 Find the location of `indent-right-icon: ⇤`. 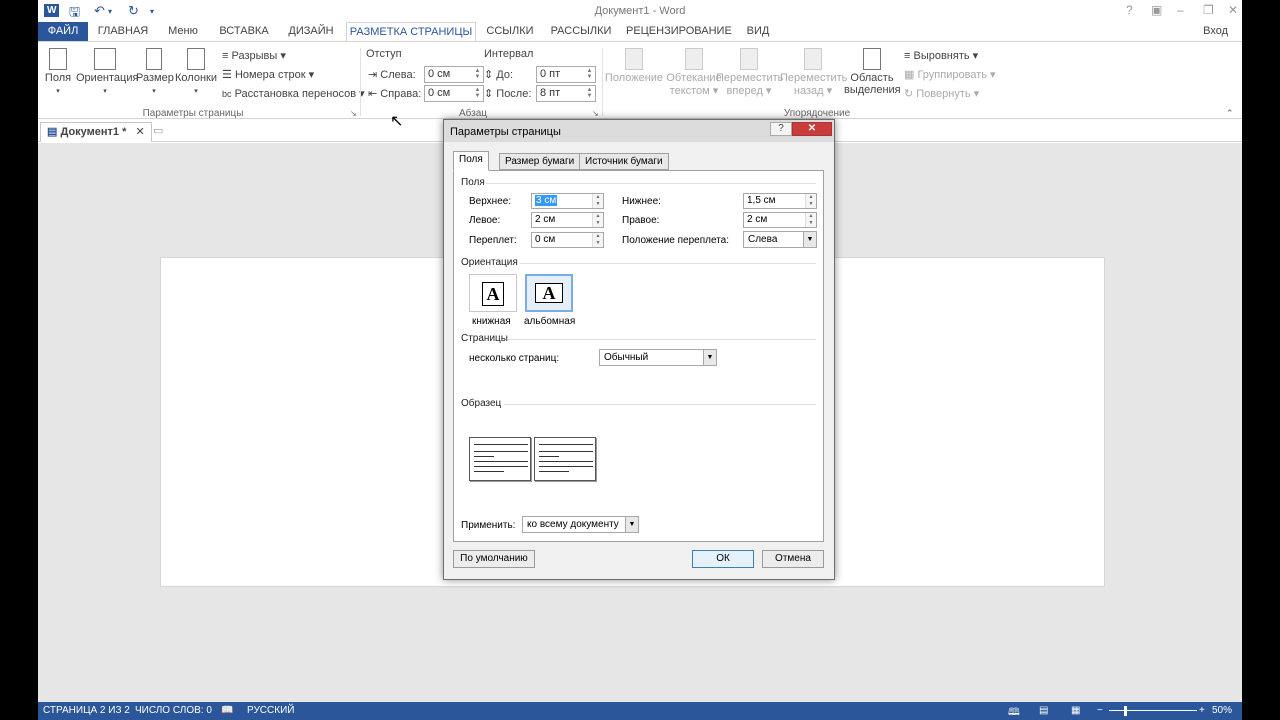

indent-right-icon: ⇤ is located at coordinates (373, 94).